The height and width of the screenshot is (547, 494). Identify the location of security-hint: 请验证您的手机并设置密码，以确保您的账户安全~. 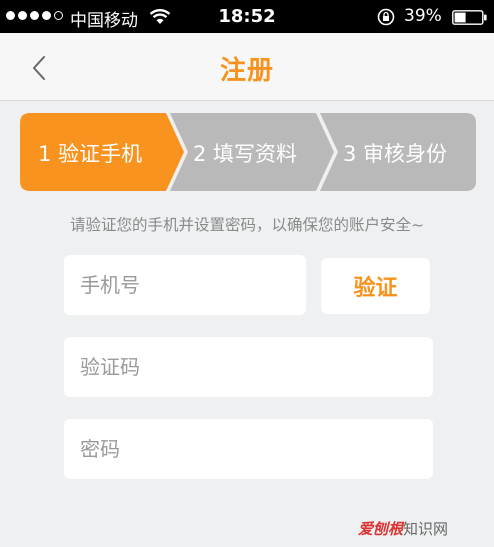
(247, 225).